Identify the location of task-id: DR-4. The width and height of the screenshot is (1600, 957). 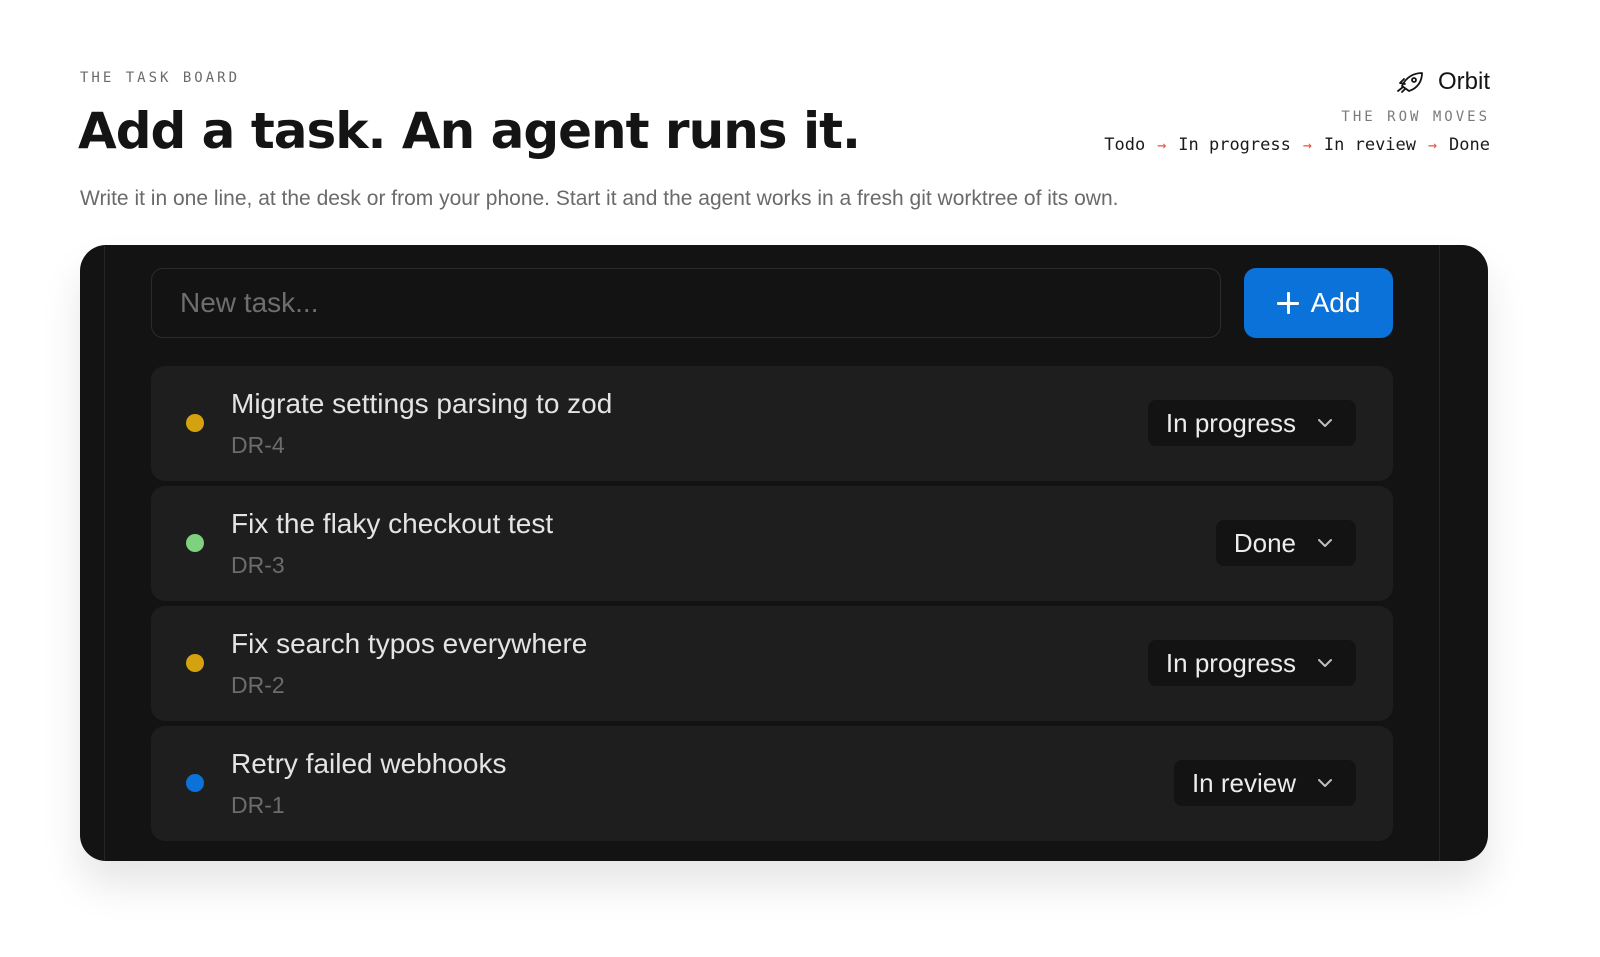
(258, 445).